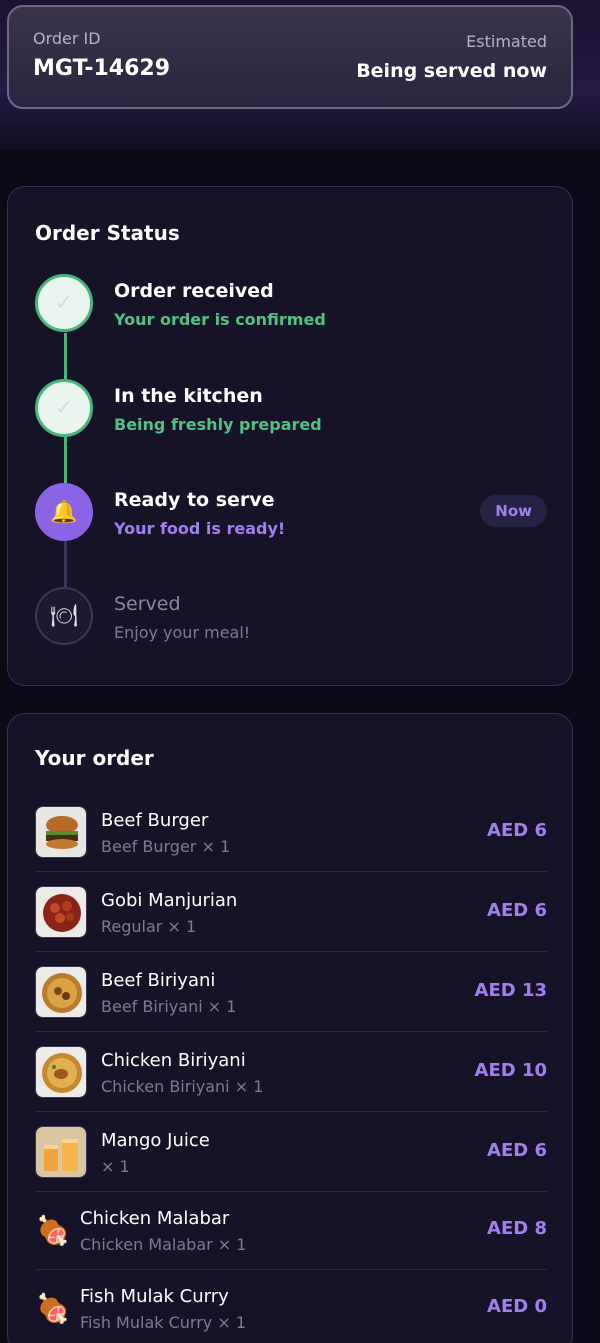 This screenshot has width=600, height=1343. I want to click on burger-thumbnail, so click(61, 832).